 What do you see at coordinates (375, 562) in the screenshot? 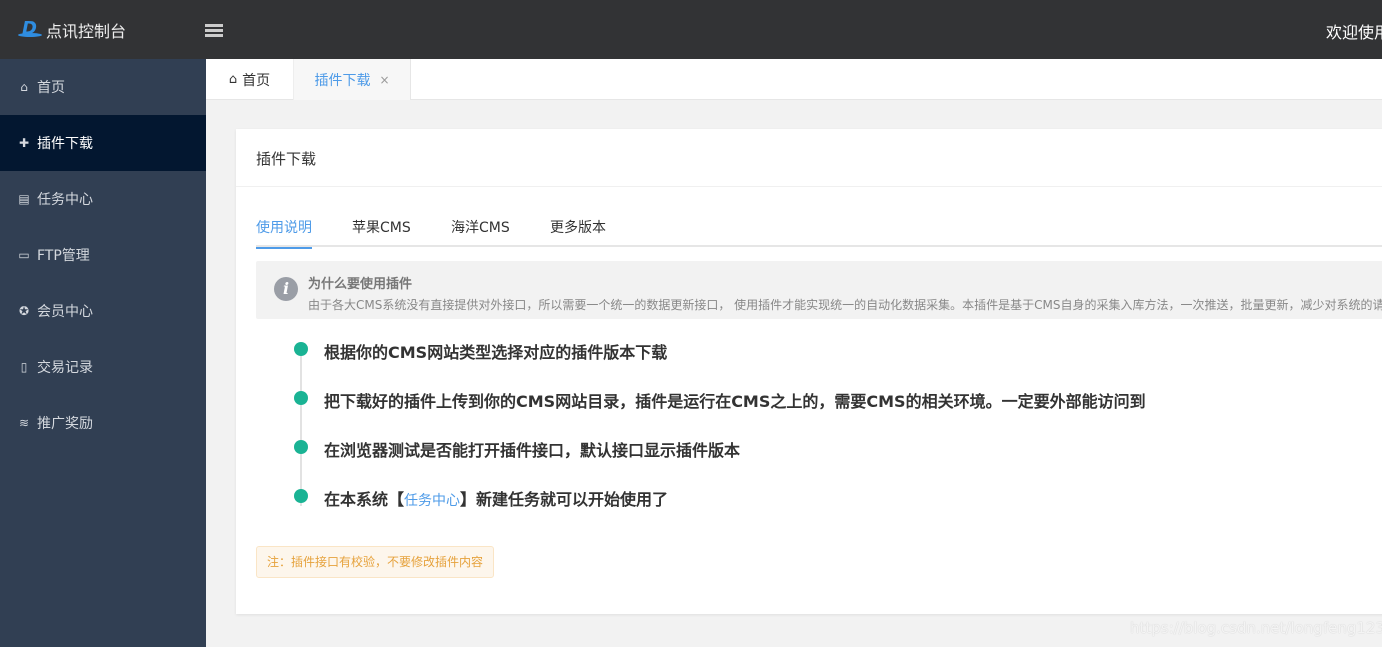
I see `warning-note: 注：插件接口有校验，不要修改插件内容` at bounding box center [375, 562].